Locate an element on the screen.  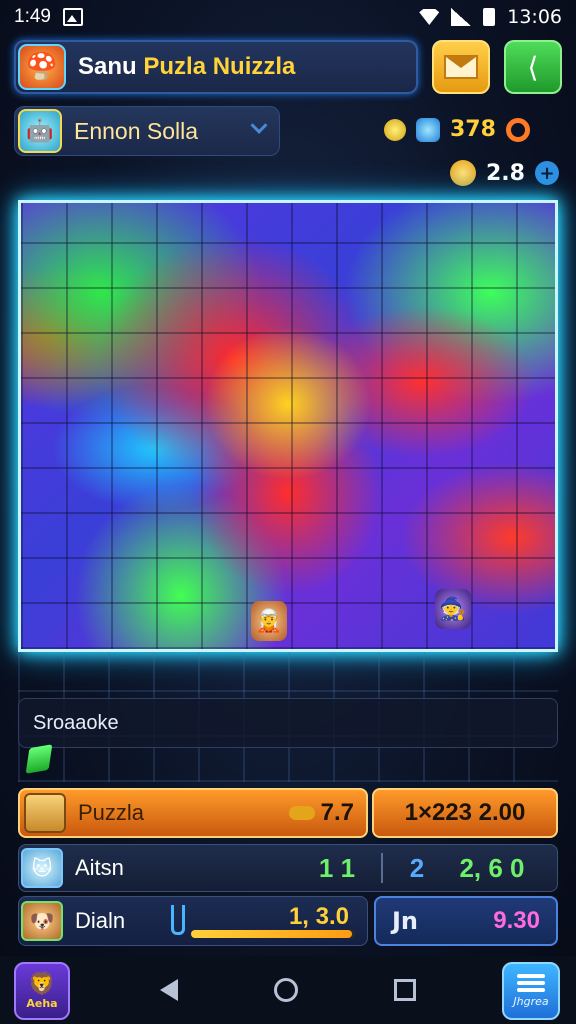
aitsn-value-3: 2, 6 0 is located at coordinates (492, 867).